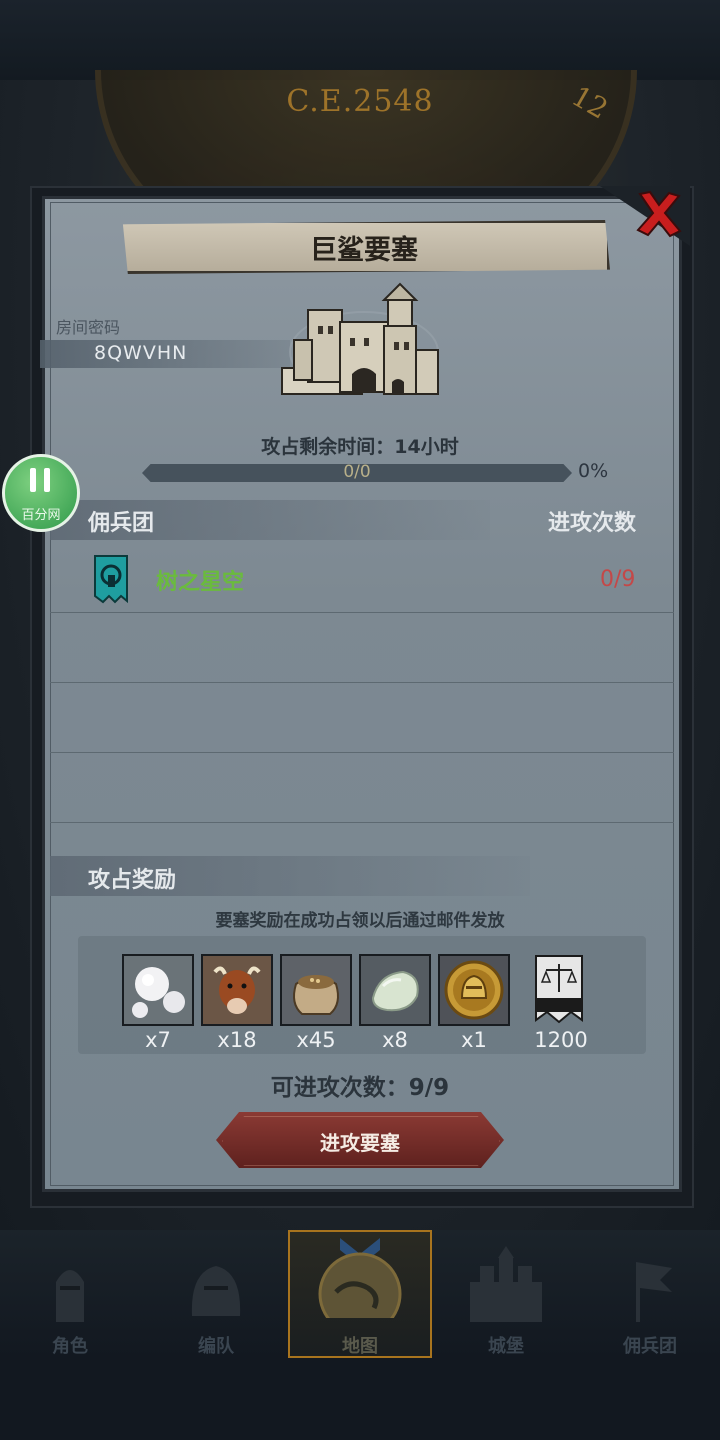 The image size is (720, 1440). Describe the element at coordinates (216, 1346) in the screenshot. I see `nav-label: 编队` at that location.